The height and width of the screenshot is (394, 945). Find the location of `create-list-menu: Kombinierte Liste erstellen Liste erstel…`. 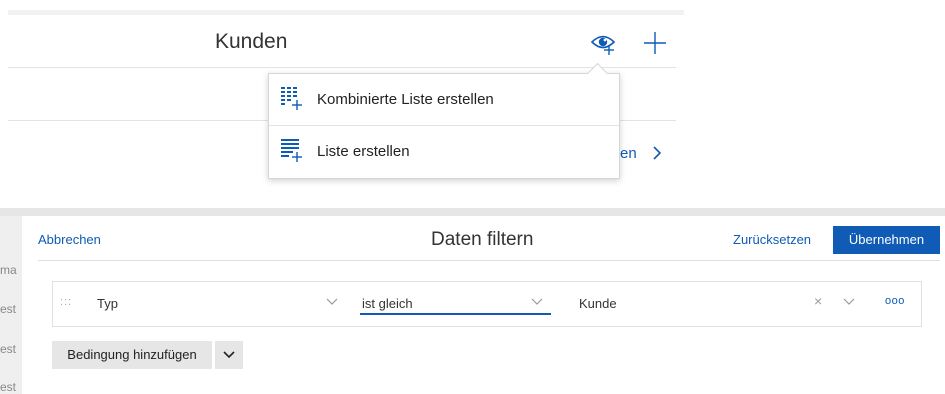

create-list-menu: Kombinierte Liste erstellen Liste erstel… is located at coordinates (444, 126).